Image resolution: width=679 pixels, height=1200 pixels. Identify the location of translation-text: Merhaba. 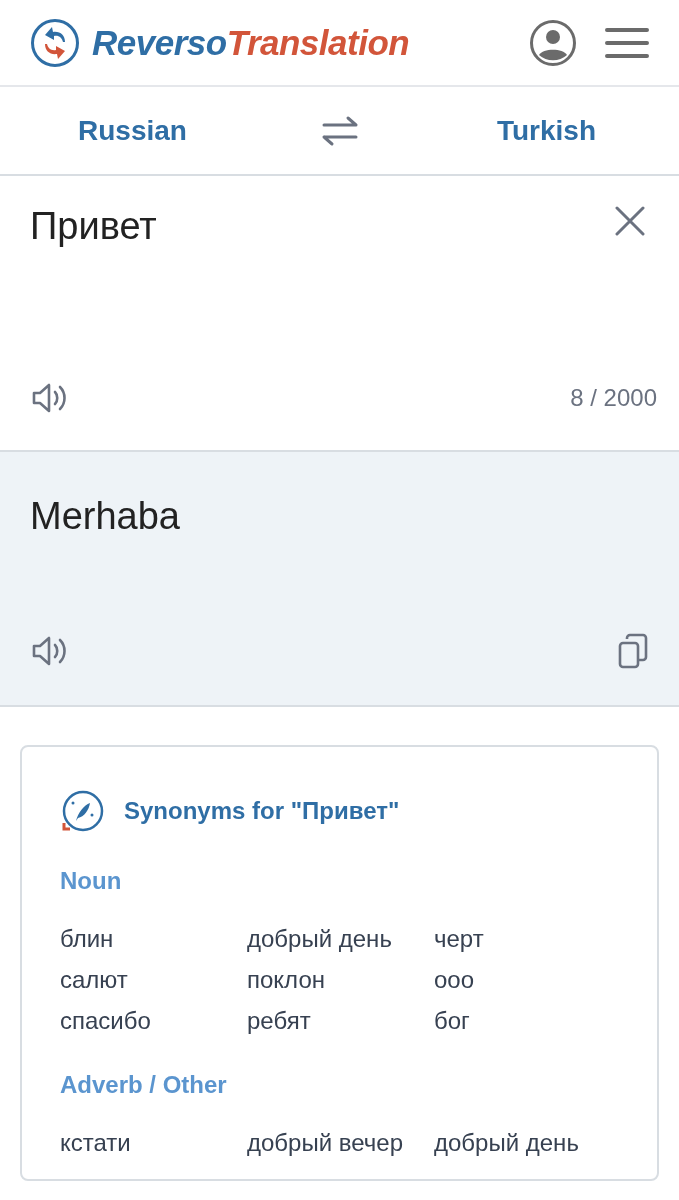
(105, 516).